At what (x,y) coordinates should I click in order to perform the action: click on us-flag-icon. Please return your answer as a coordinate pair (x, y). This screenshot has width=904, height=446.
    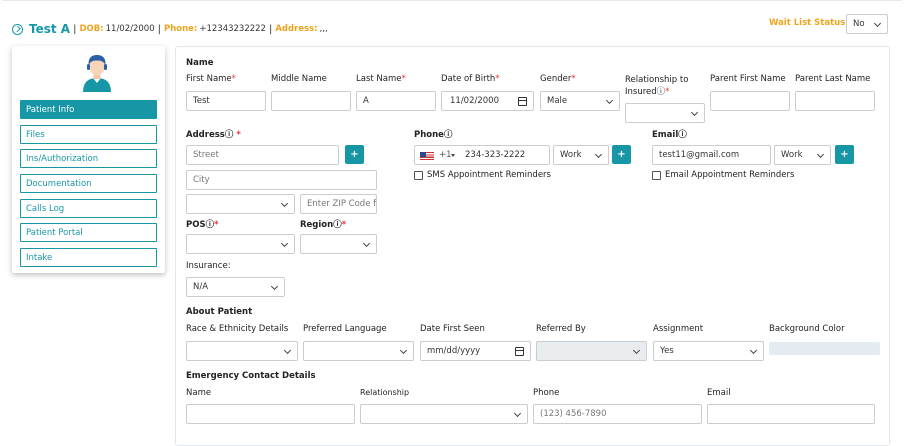
    Looking at the image, I should click on (427, 156).